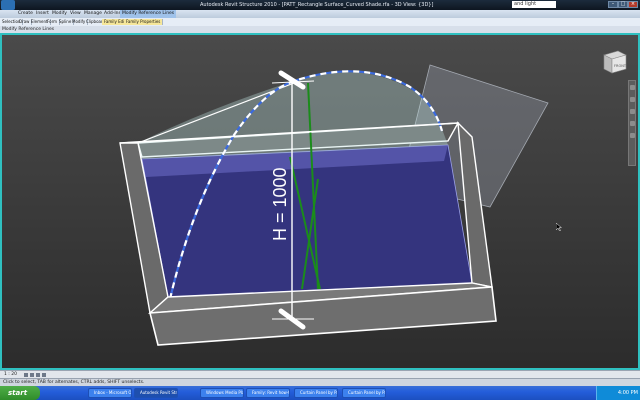  What do you see at coordinates (627, 393) in the screenshot?
I see `clock: 4:00 PM` at bounding box center [627, 393].